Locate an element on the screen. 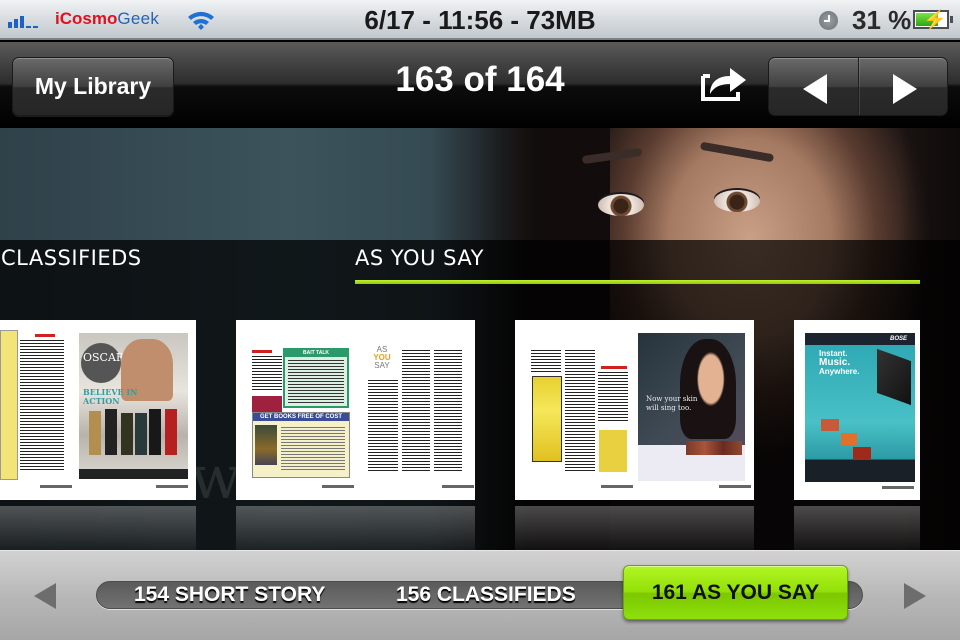 This screenshot has width=960, height=640. status-bar: iCosmoGeek 6/17 - 11:56 - 73MB 31 % ⚡ is located at coordinates (480, 20).